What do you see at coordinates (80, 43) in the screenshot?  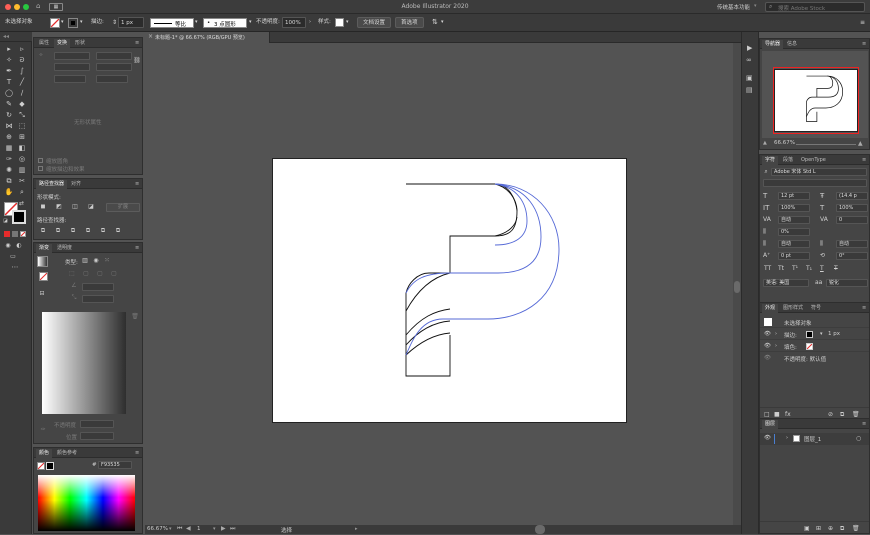 I see `tab-shape: 形状` at bounding box center [80, 43].